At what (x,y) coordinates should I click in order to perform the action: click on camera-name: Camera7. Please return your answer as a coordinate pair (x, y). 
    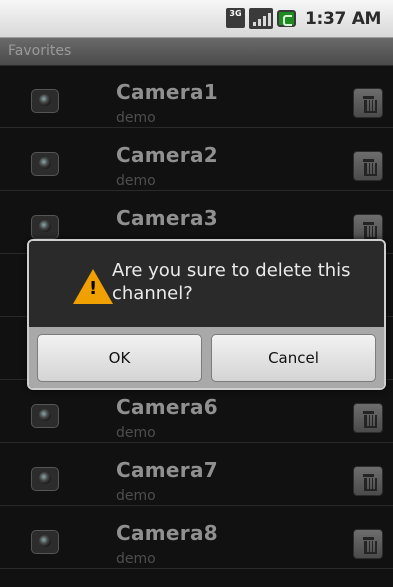
    Looking at the image, I should click on (167, 470).